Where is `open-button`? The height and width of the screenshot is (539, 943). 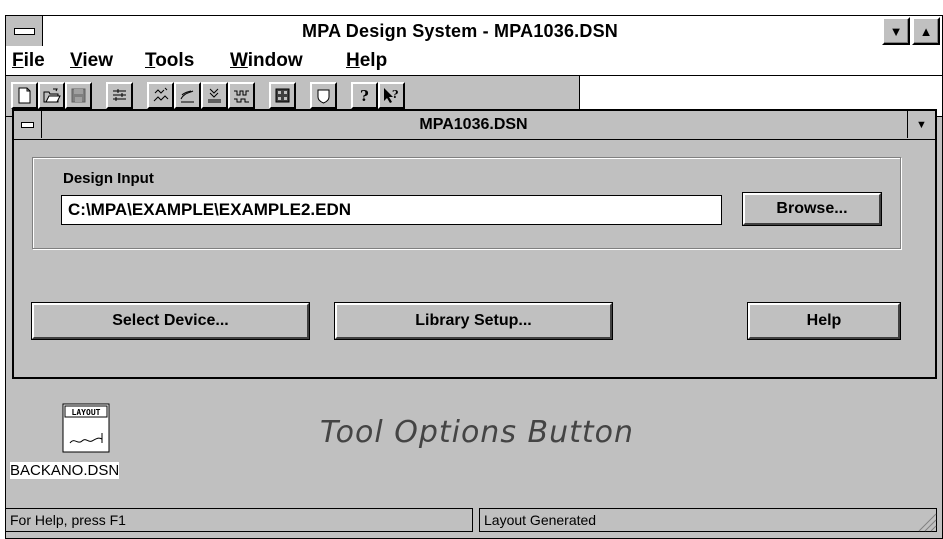 open-button is located at coordinates (51, 95).